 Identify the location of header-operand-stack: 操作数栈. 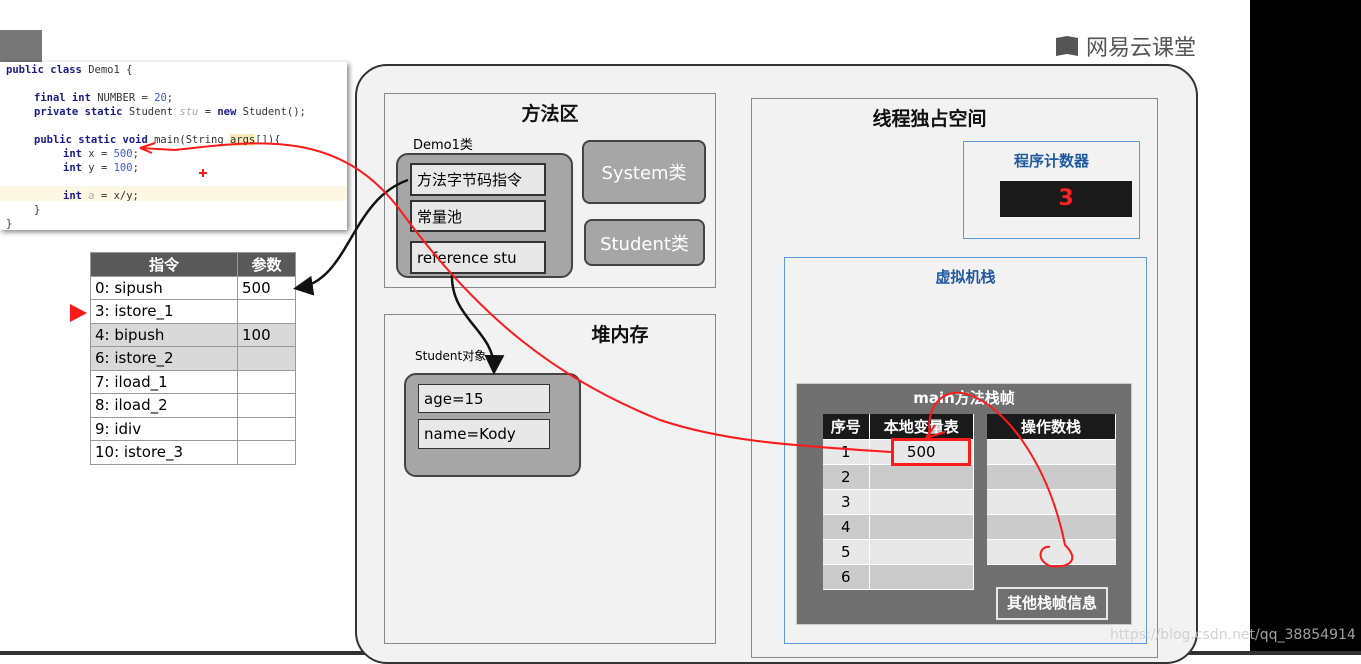
(1051, 427).